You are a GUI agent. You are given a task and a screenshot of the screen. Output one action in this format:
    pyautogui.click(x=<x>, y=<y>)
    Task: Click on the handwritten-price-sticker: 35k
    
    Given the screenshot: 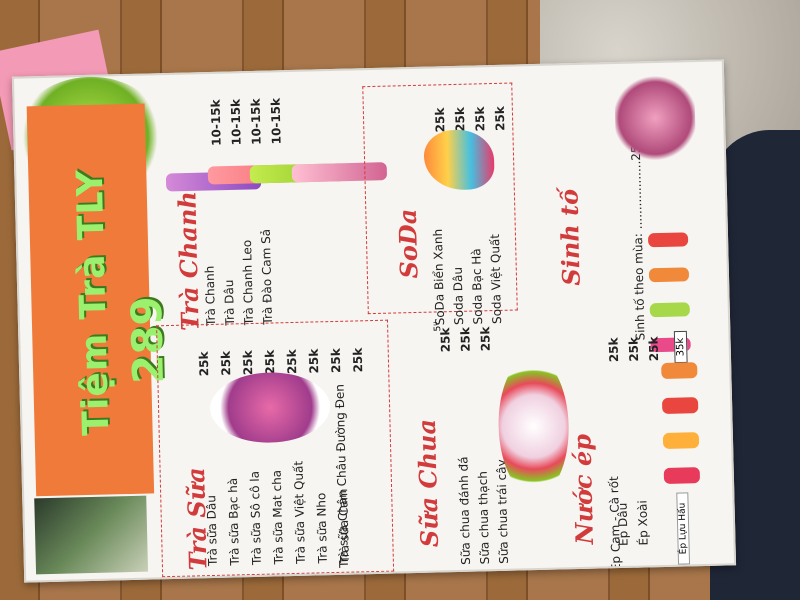 What is the action you would take?
    pyautogui.click(x=680, y=347)
    